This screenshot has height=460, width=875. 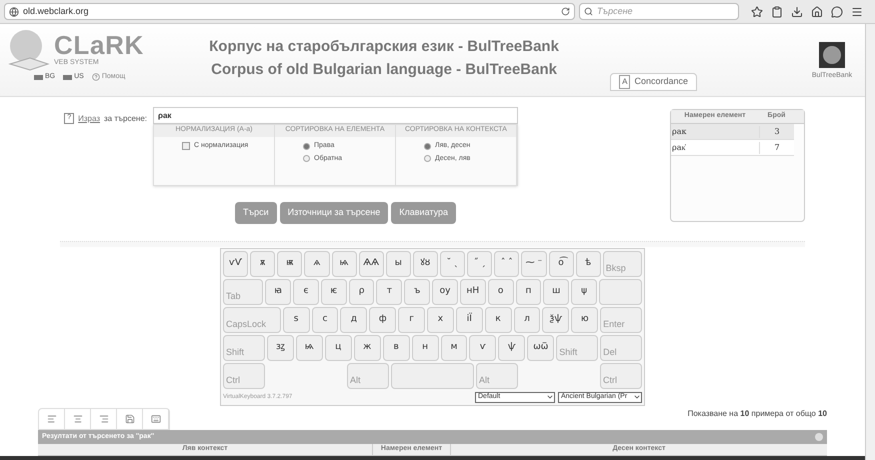 What do you see at coordinates (454, 348) in the screenshot?
I see `keyboard-key: м` at bounding box center [454, 348].